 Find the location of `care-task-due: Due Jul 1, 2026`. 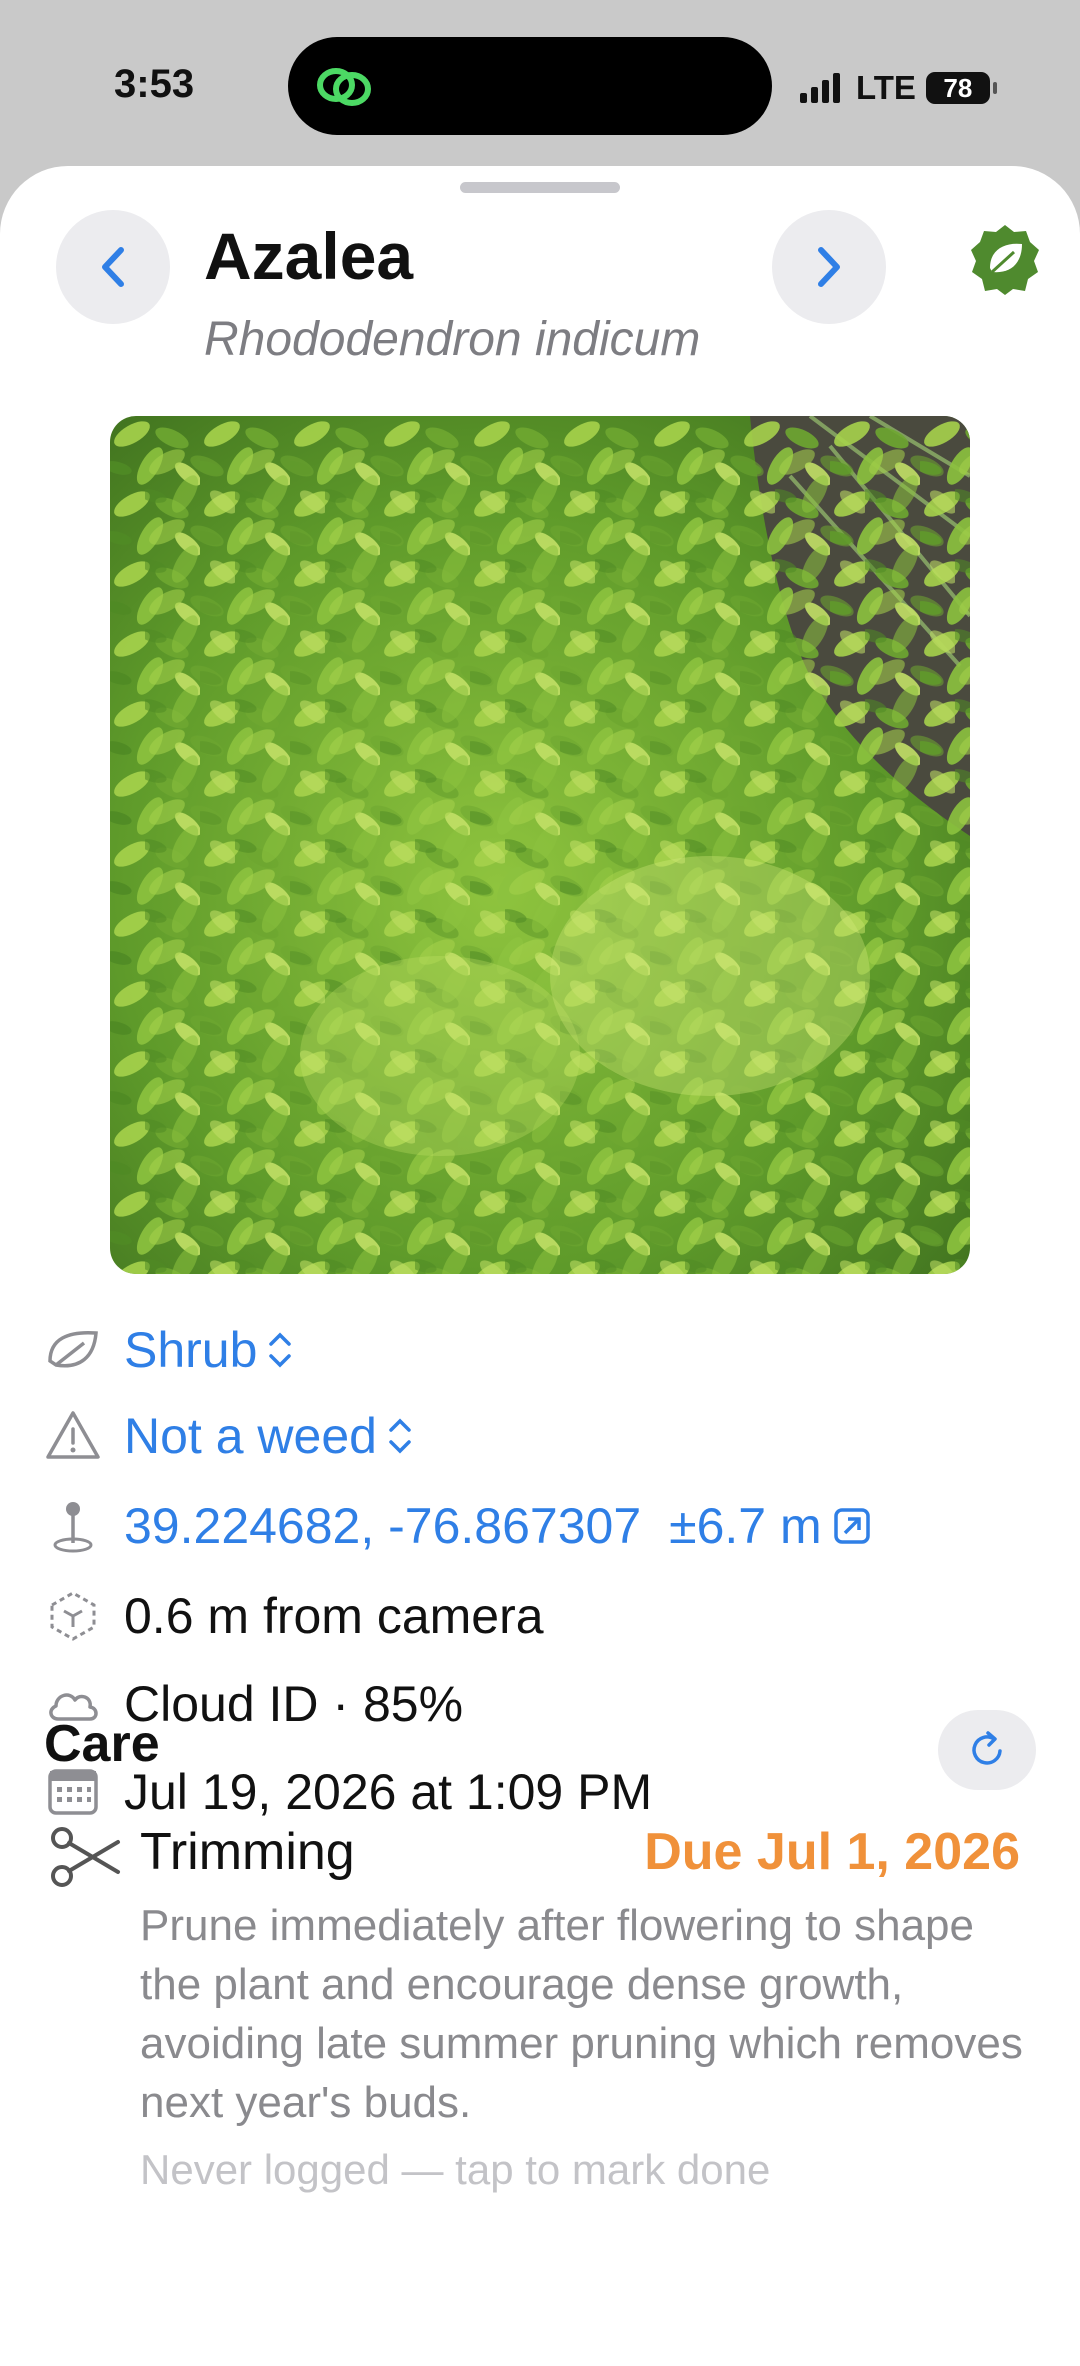

care-task-due: Due Jul 1, 2026 is located at coordinates (832, 1852).